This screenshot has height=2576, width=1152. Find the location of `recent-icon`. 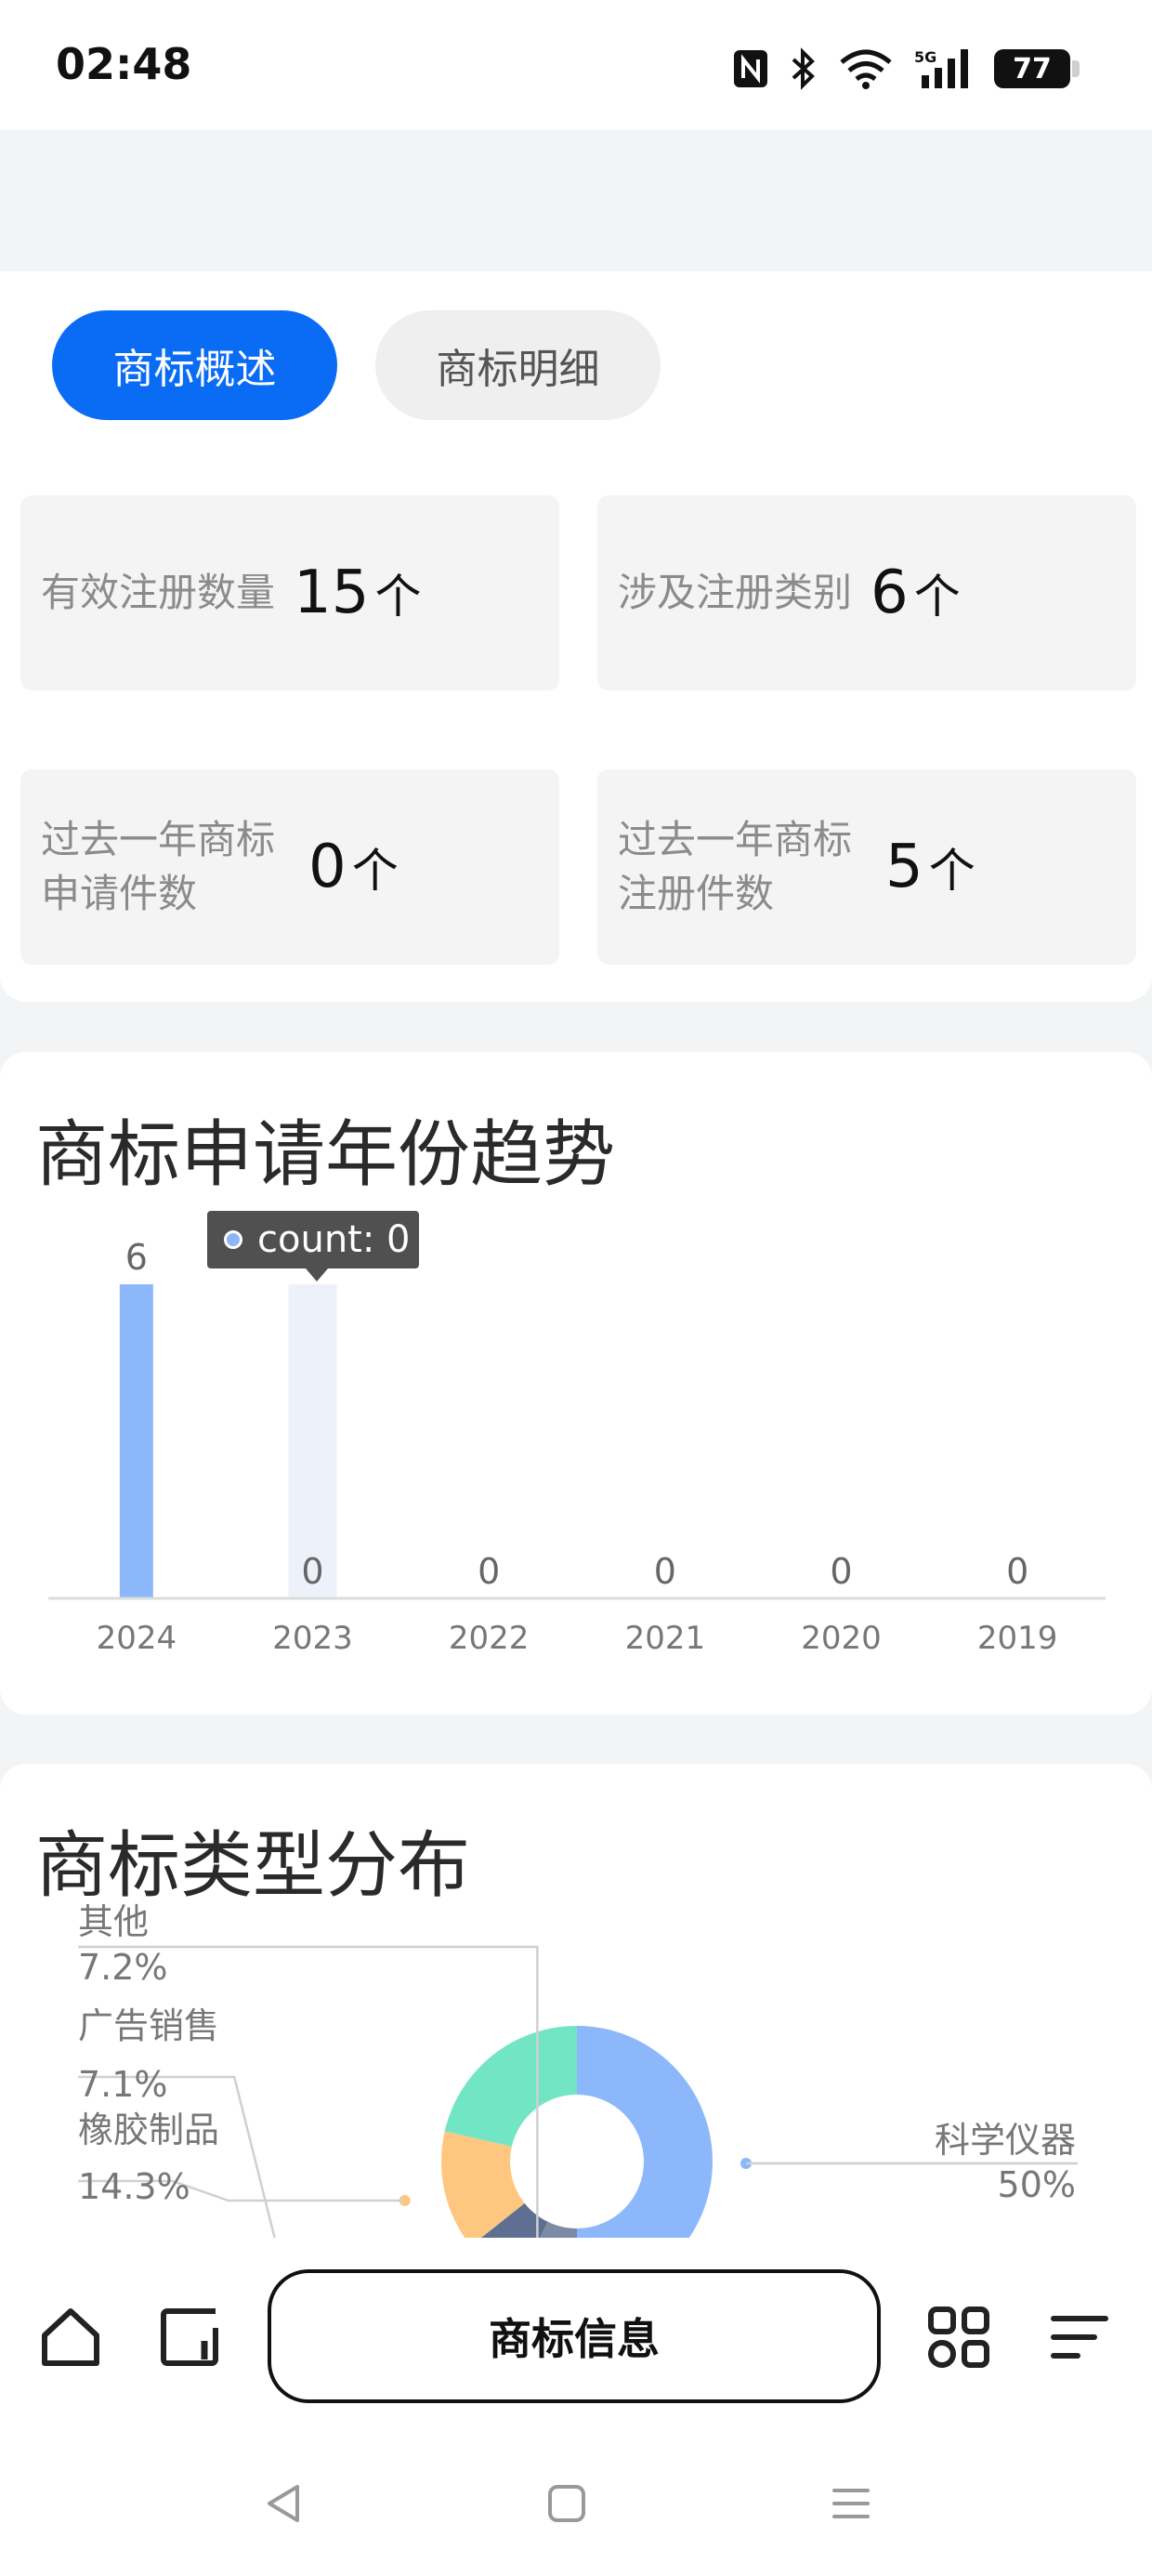

recent-icon is located at coordinates (189, 2337).